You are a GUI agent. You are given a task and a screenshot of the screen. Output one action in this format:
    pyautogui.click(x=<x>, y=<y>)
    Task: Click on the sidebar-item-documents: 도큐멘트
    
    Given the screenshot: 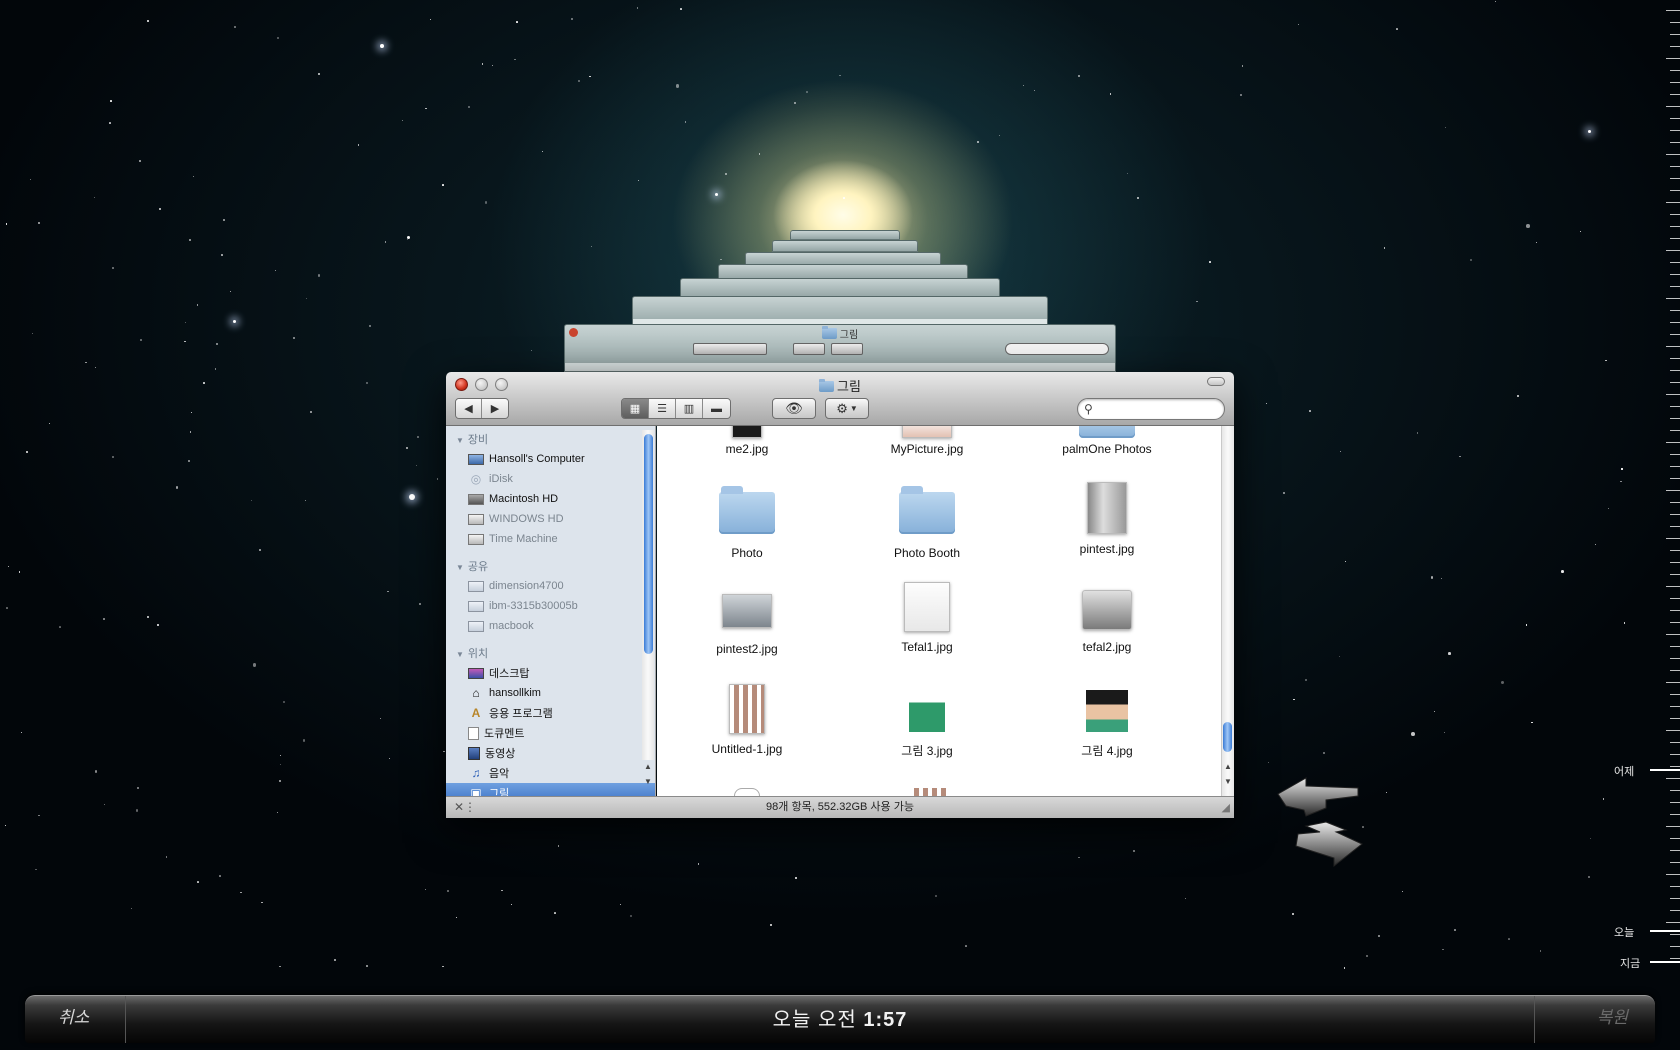 What is the action you would take?
    pyautogui.click(x=550, y=733)
    